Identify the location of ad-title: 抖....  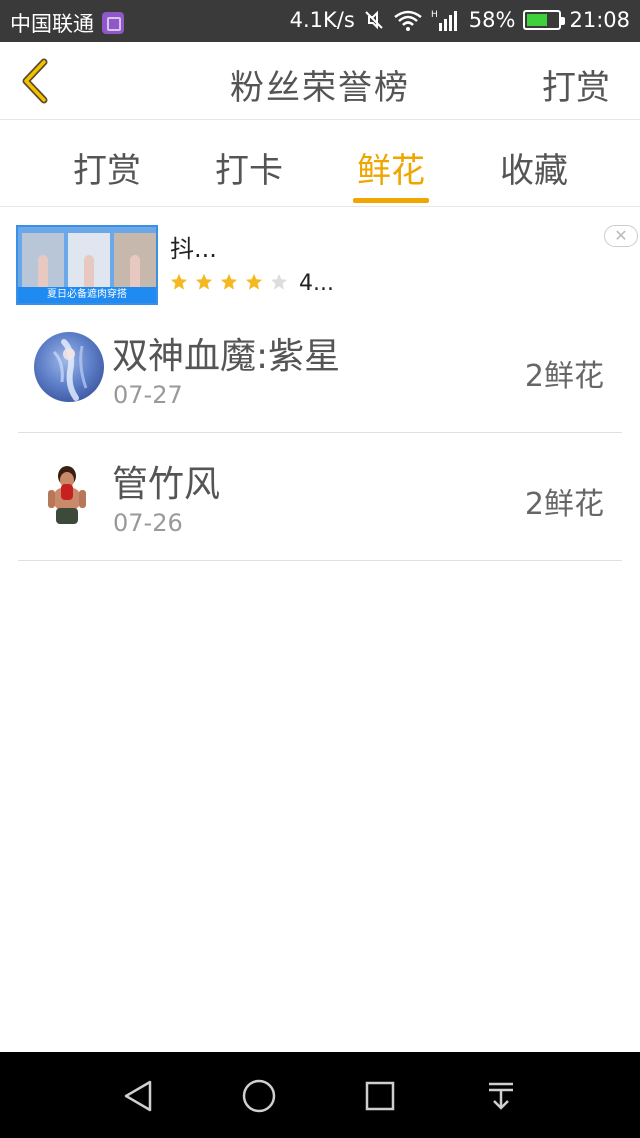
(193, 246).